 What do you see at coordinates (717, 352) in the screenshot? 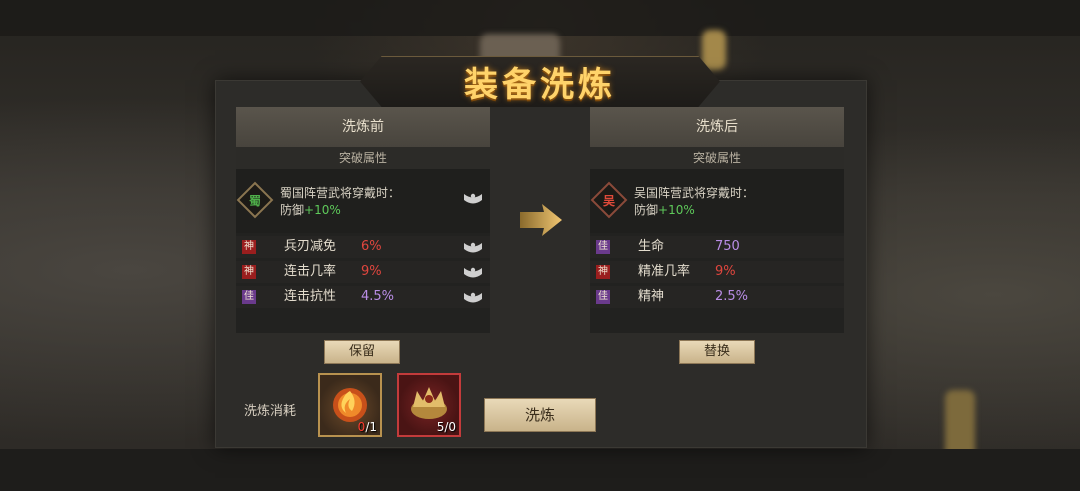
I see `replace-button: 替换` at bounding box center [717, 352].